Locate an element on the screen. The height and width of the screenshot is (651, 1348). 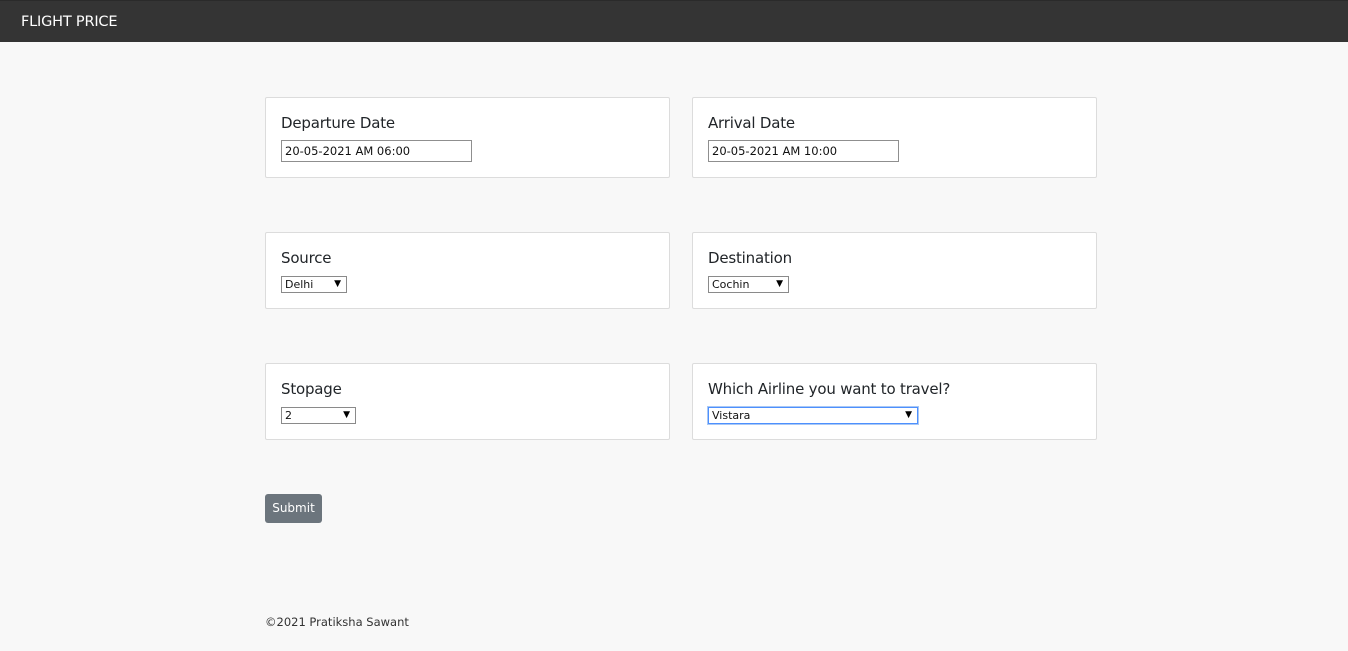
arrival-label: Arrival Date is located at coordinates (751, 123).